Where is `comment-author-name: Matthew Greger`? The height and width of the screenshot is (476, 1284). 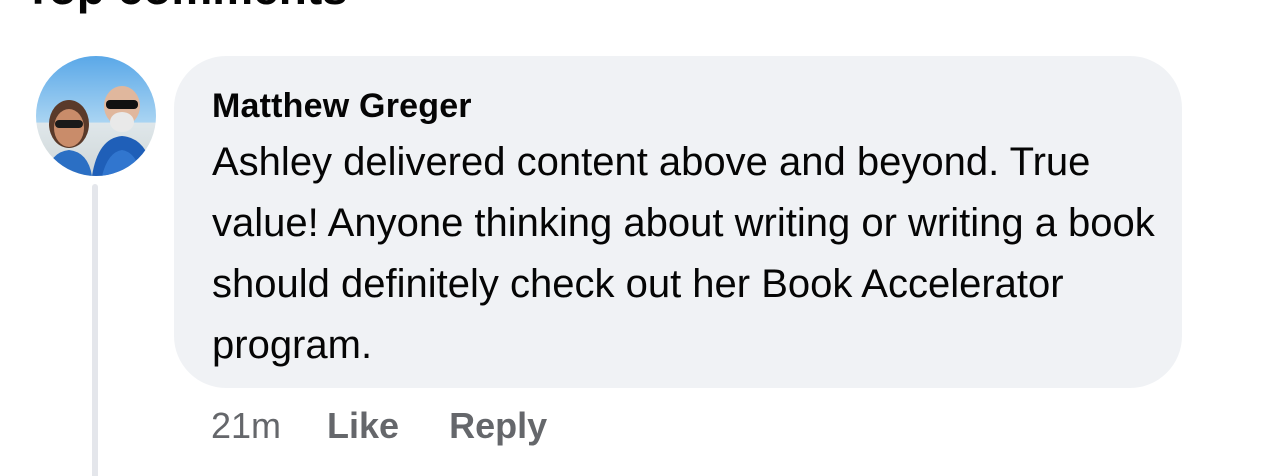
comment-author-name: Matthew Greger is located at coordinates (682, 106).